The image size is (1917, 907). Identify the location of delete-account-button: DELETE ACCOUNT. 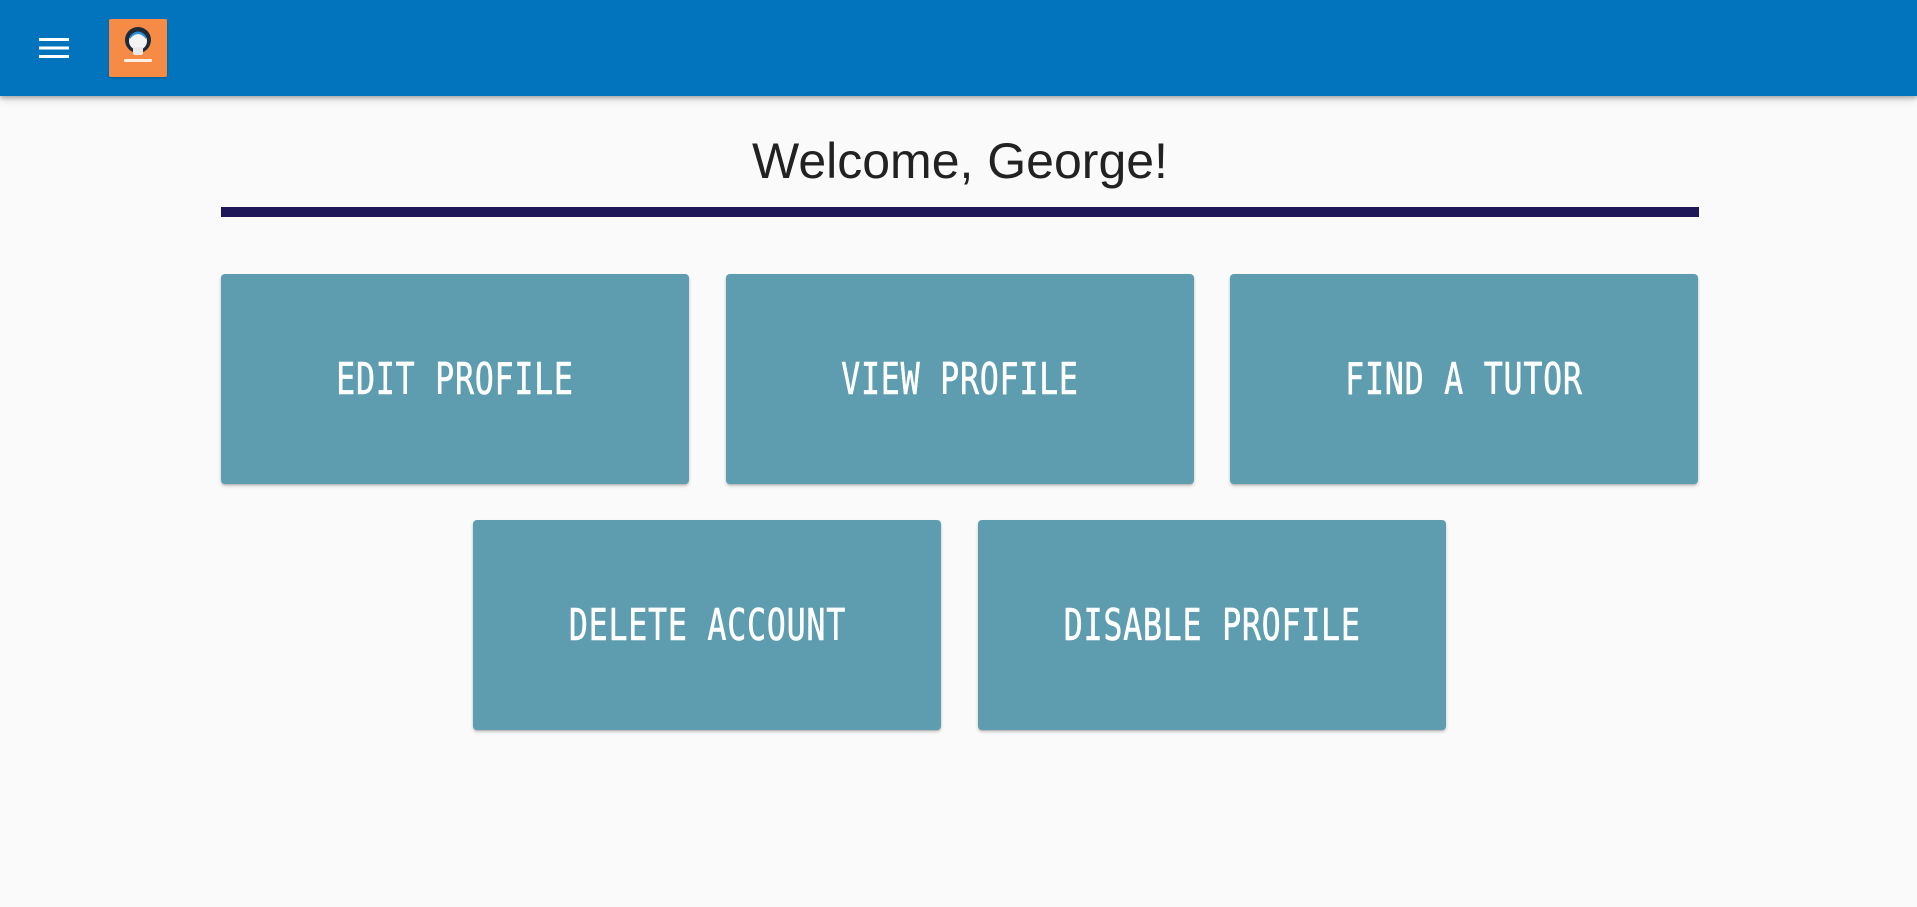
(707, 625).